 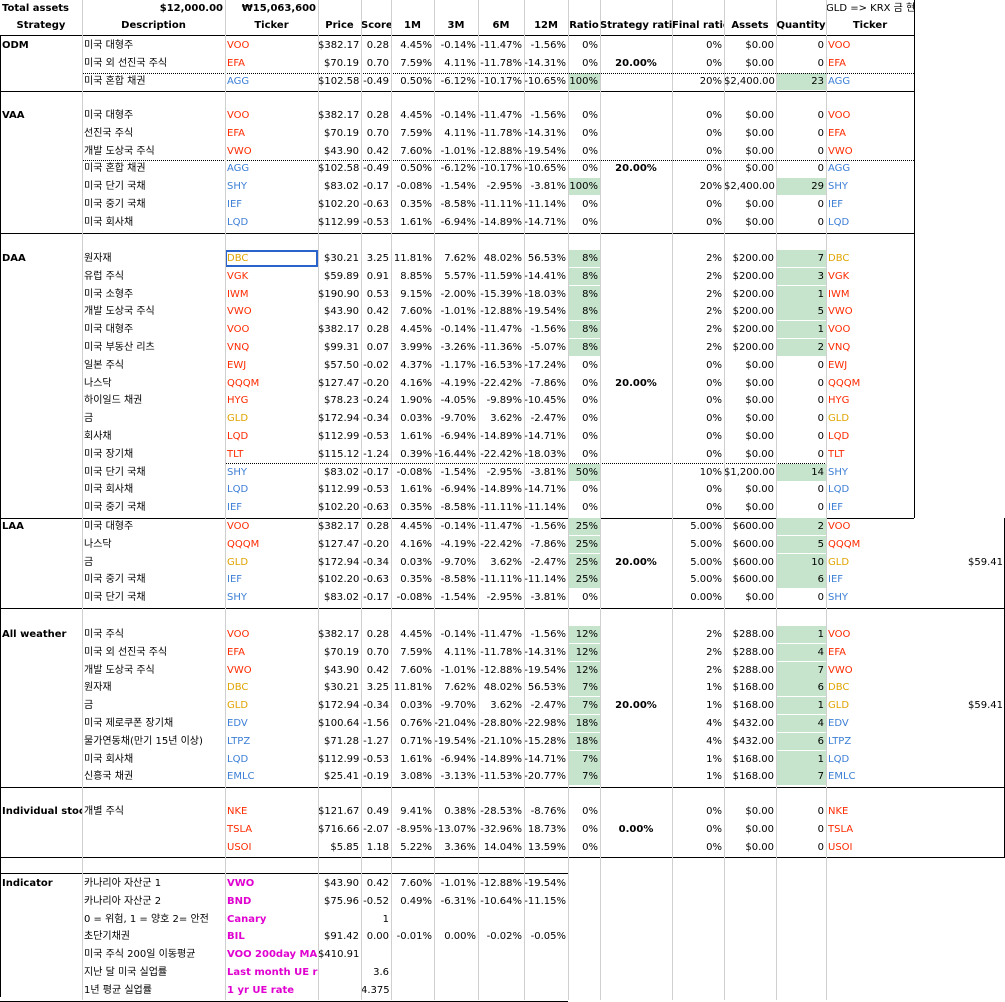 What do you see at coordinates (546, 741) in the screenshot?
I see `cell-m12: -15.28%` at bounding box center [546, 741].